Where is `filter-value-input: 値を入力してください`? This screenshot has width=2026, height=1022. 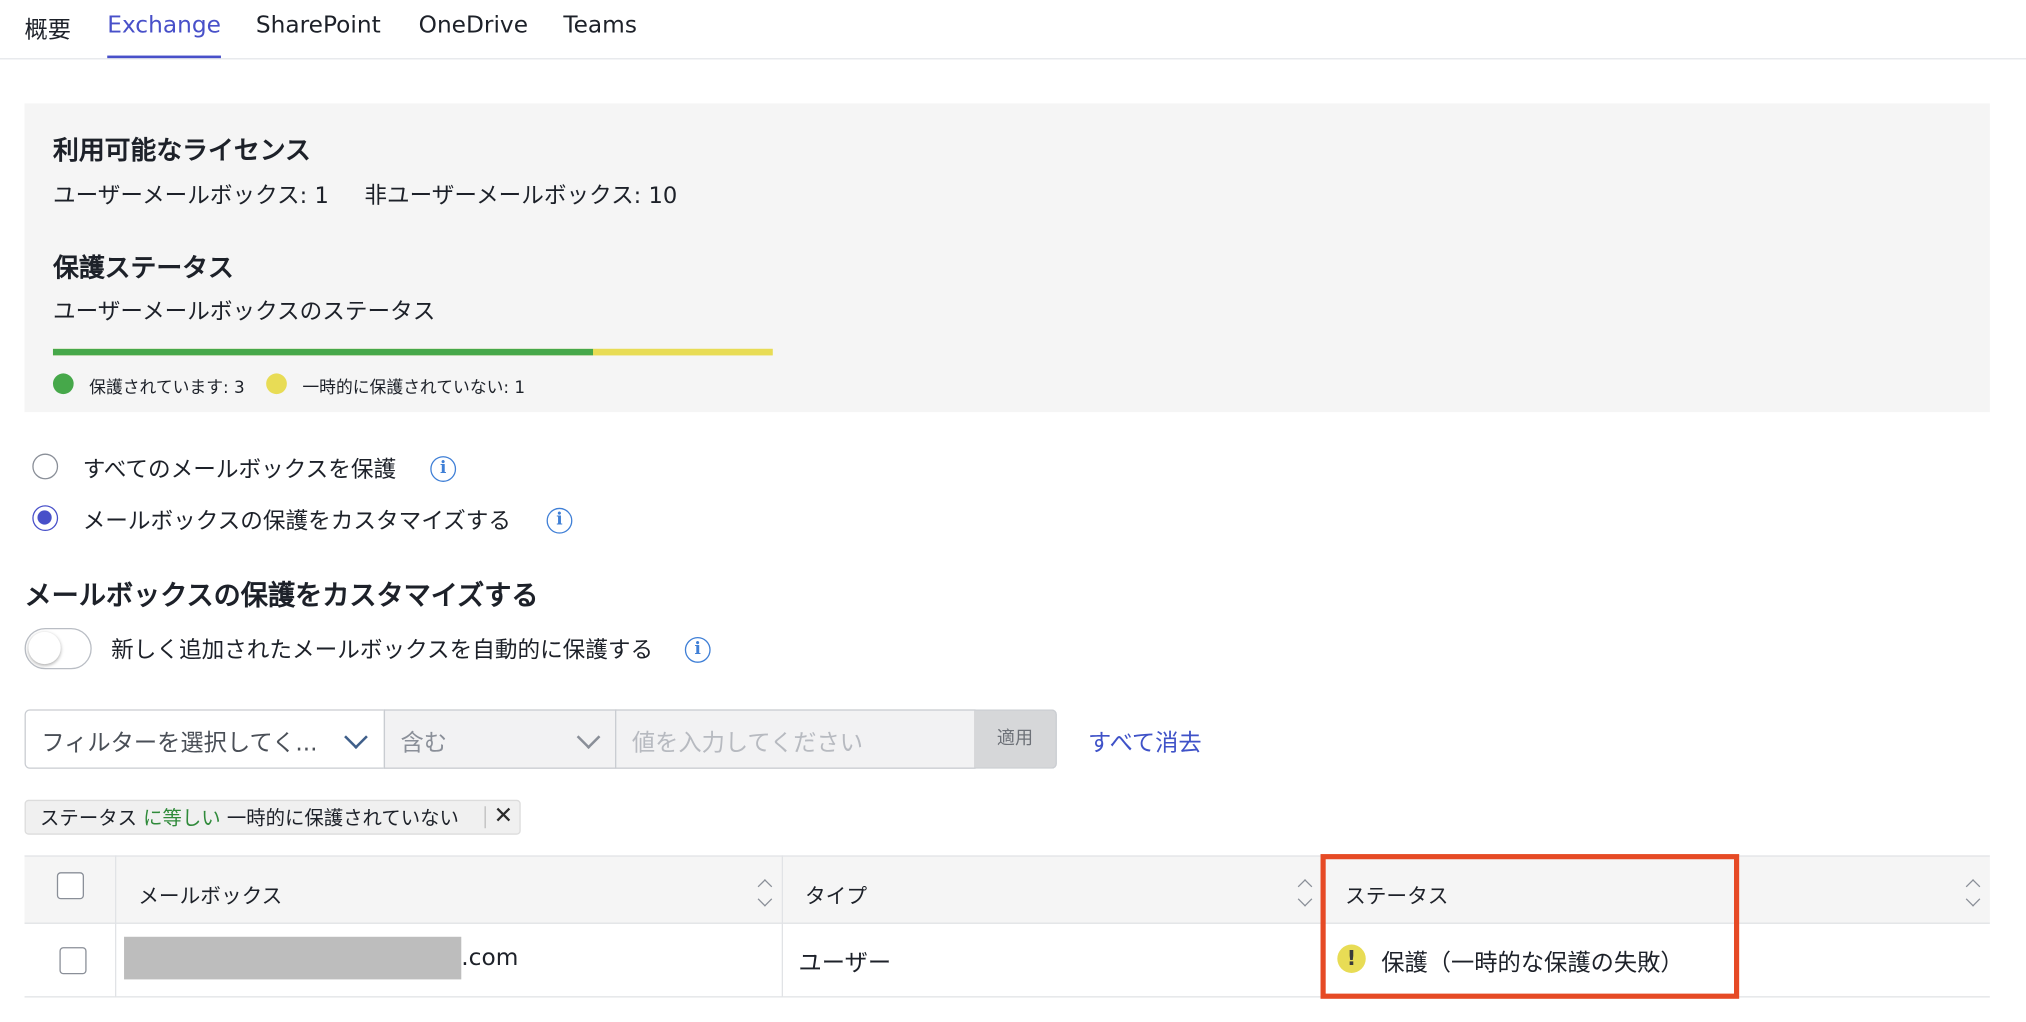 filter-value-input: 値を入力してください is located at coordinates (795, 739).